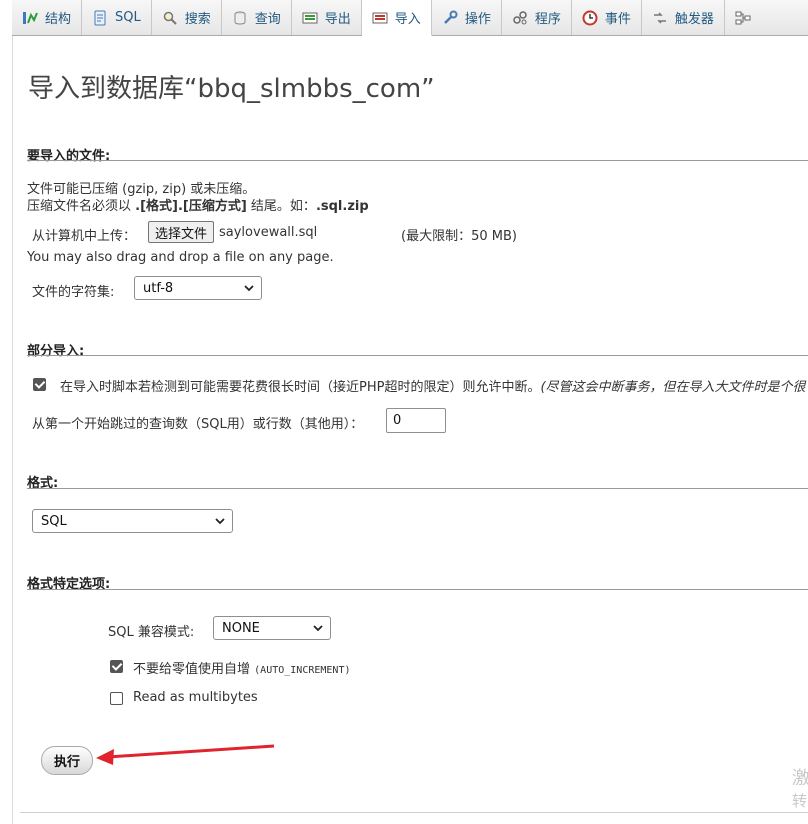  I want to click on search-icon, so click(170, 18).